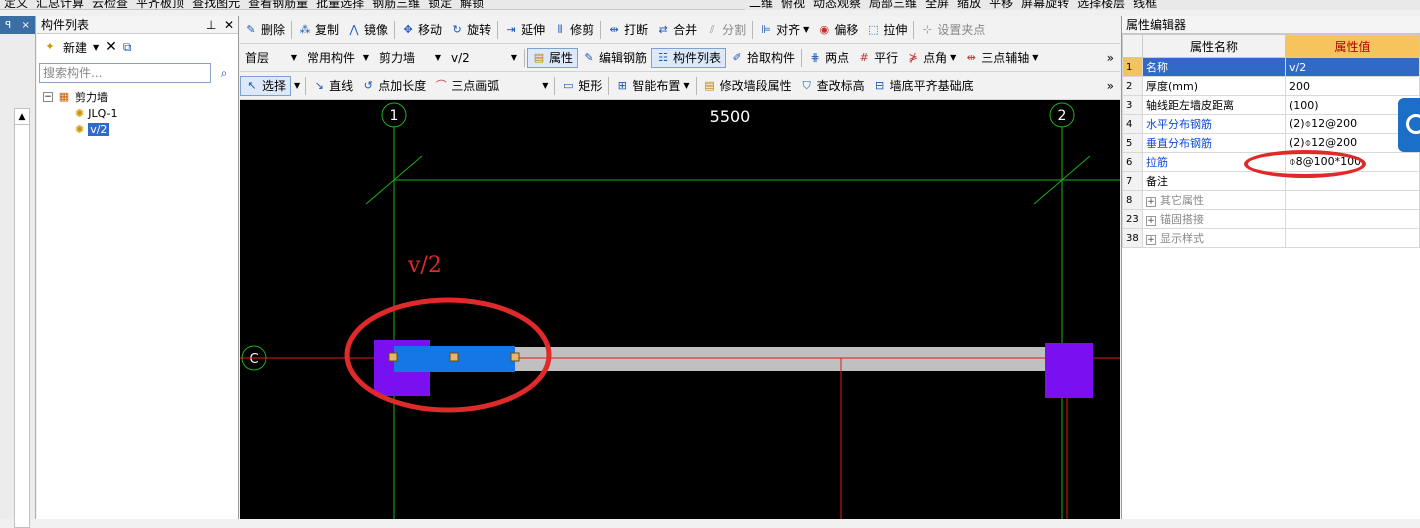  Describe the element at coordinates (367, 29) in the screenshot. I see `mirror-button: ⋀ 镜像` at that location.